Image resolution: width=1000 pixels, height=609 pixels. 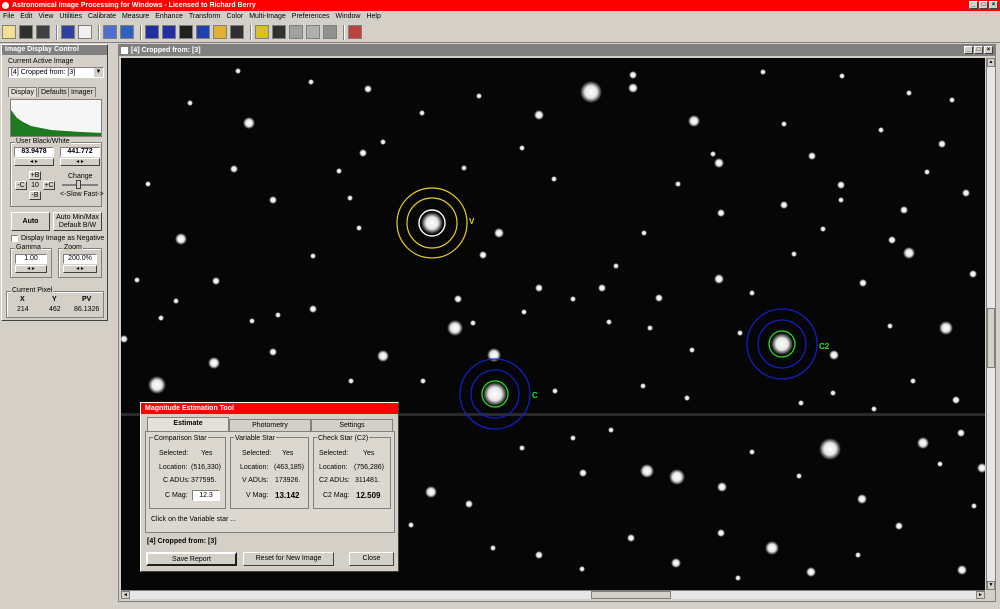 I want to click on tab-settings: Settings, so click(x=352, y=425).